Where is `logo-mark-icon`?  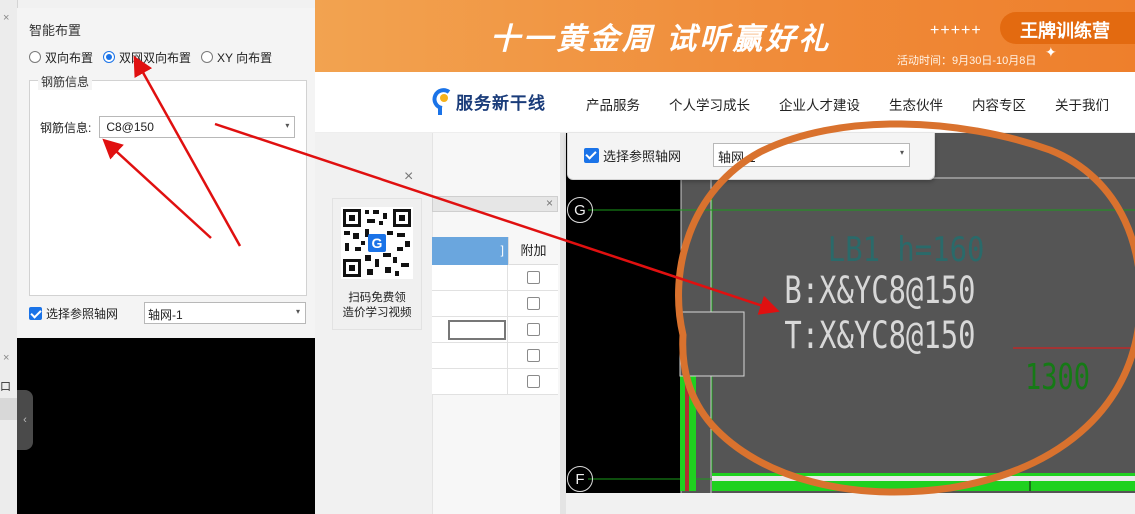 logo-mark-icon is located at coordinates (441, 101).